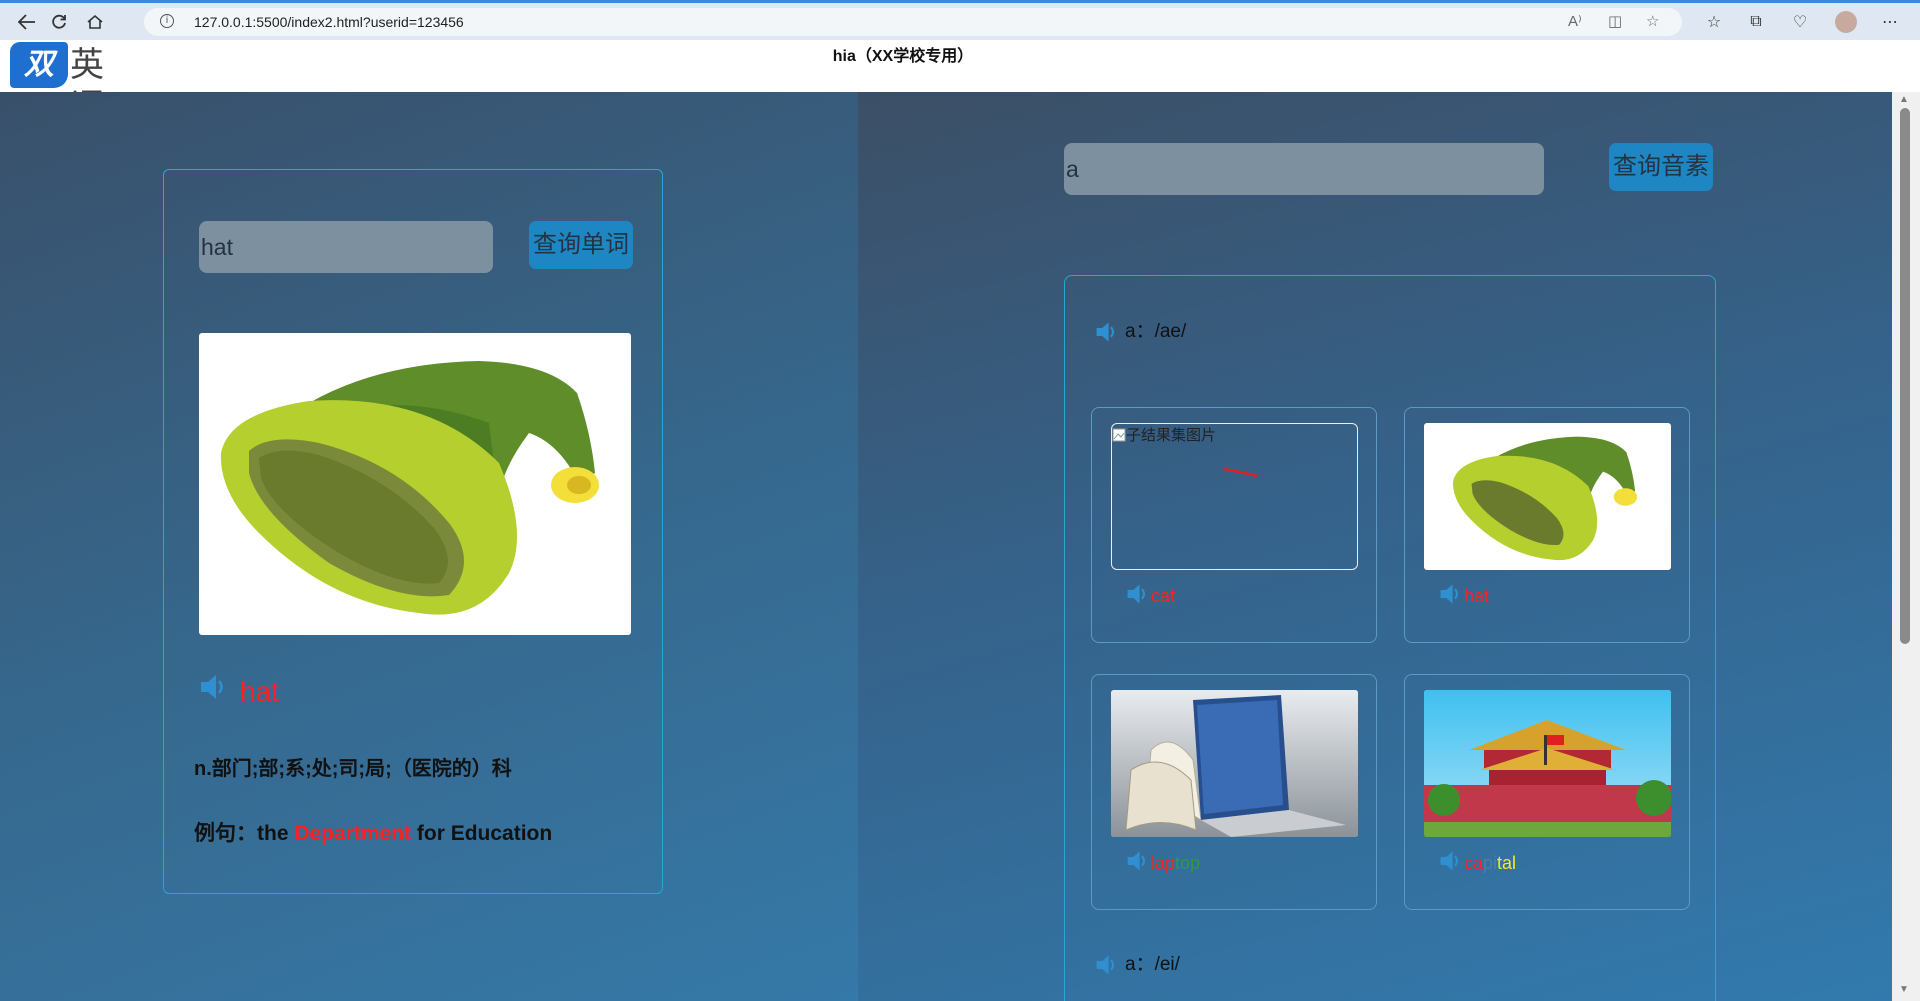 The height and width of the screenshot is (1001, 1920). Describe the element at coordinates (1615, 22) in the screenshot. I see `split-screen-icon: ◫` at that location.